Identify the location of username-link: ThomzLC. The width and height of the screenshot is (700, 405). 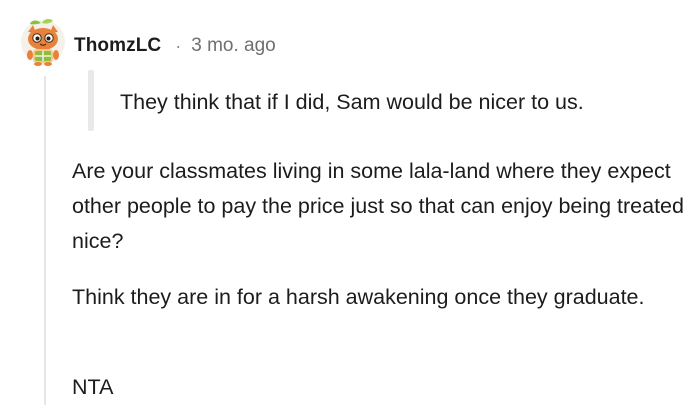
(117, 46).